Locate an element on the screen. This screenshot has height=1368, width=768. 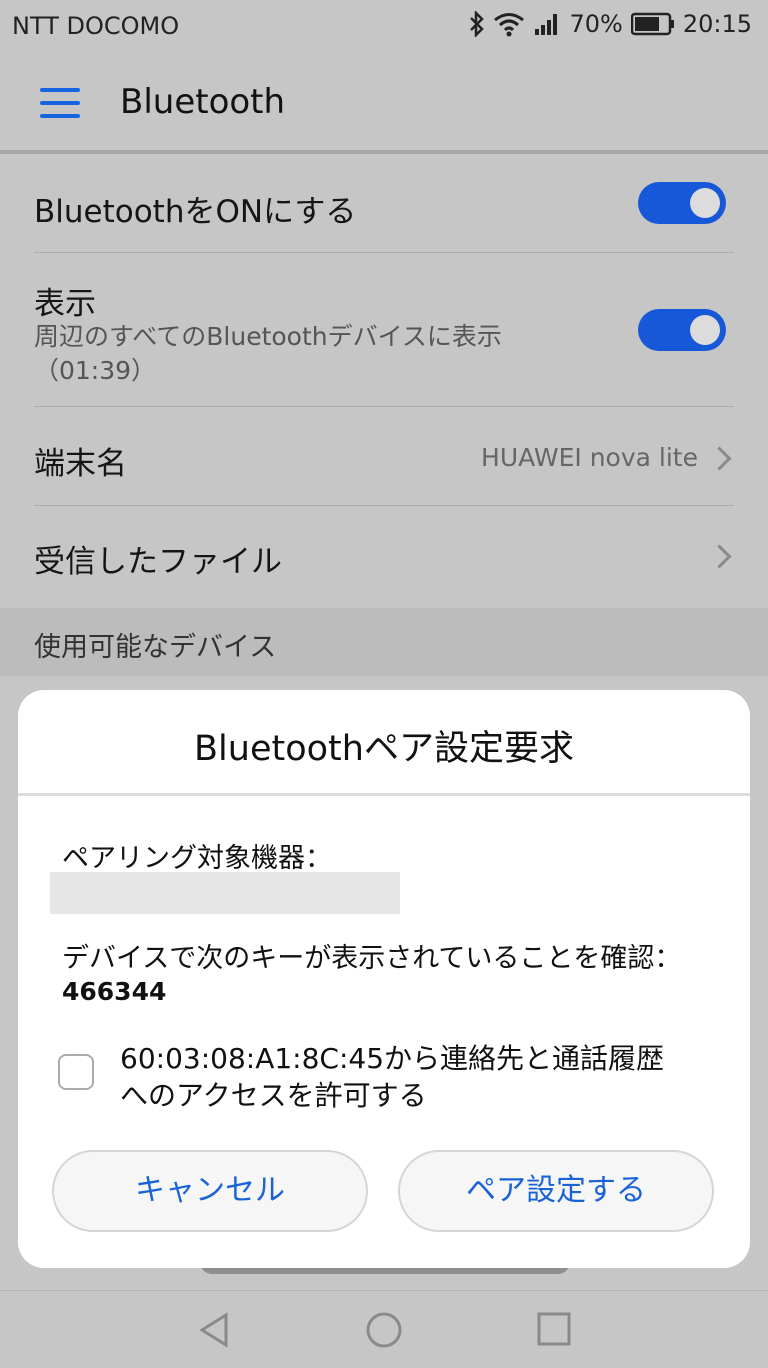
status-icons: 70% 20:15 is located at coordinates (610, 24).